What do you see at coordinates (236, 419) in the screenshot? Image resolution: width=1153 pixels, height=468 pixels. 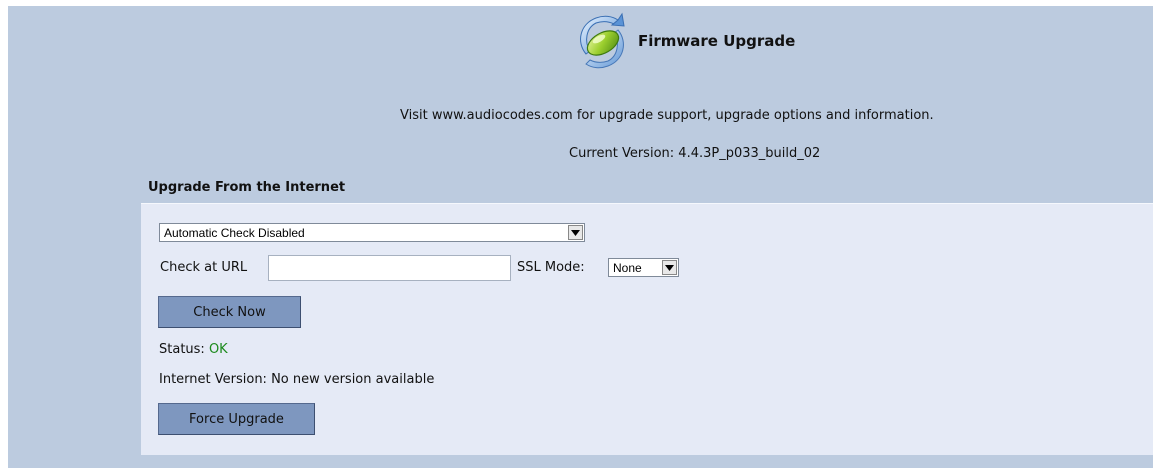 I see `force-upgrade-button: Force Upgrade` at bounding box center [236, 419].